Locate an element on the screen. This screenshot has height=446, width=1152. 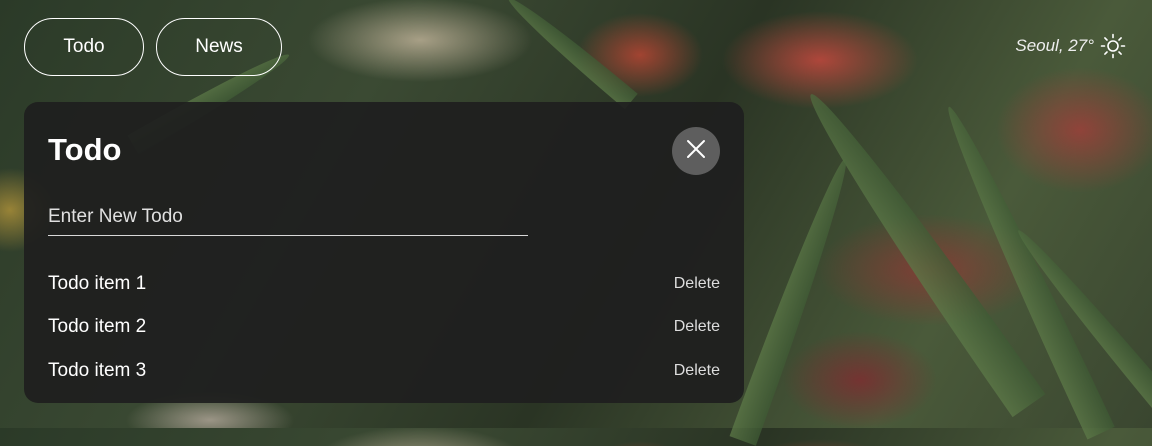
panel-title: Todo is located at coordinates (85, 149).